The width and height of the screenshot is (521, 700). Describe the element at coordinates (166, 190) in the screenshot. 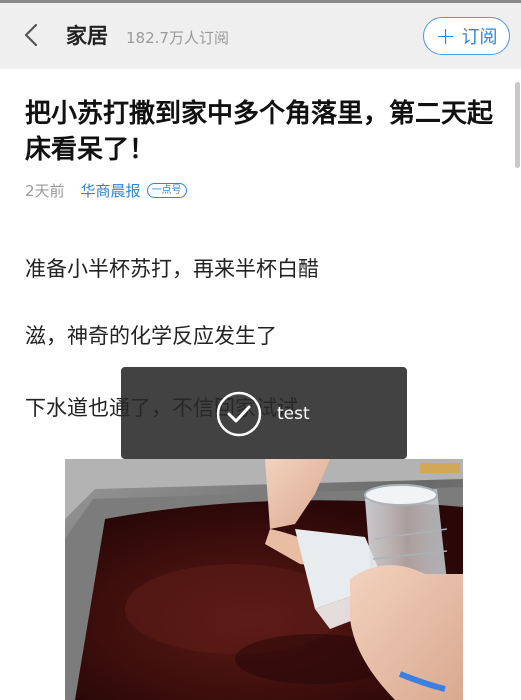

I see `source-badge: 一点号` at that location.